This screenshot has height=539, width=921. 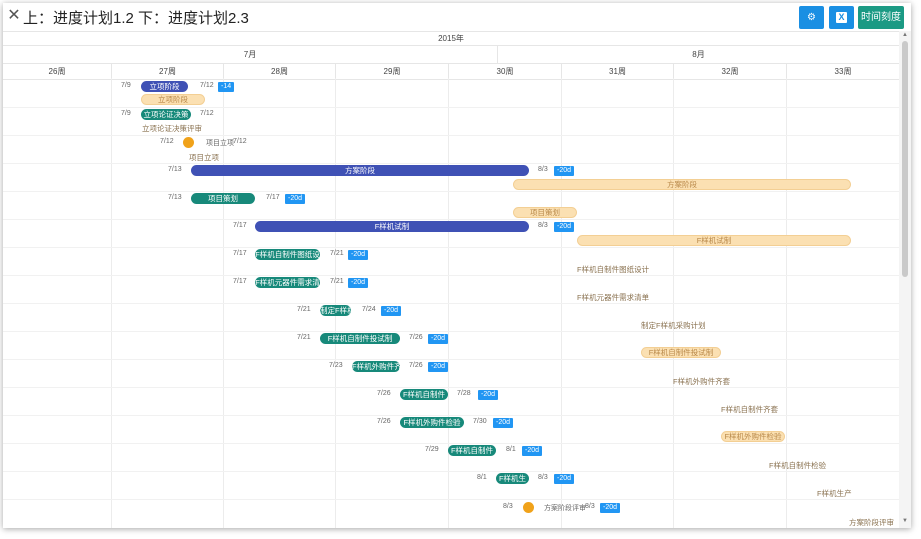 I want to click on delta-badge: -14, so click(x=226, y=87).